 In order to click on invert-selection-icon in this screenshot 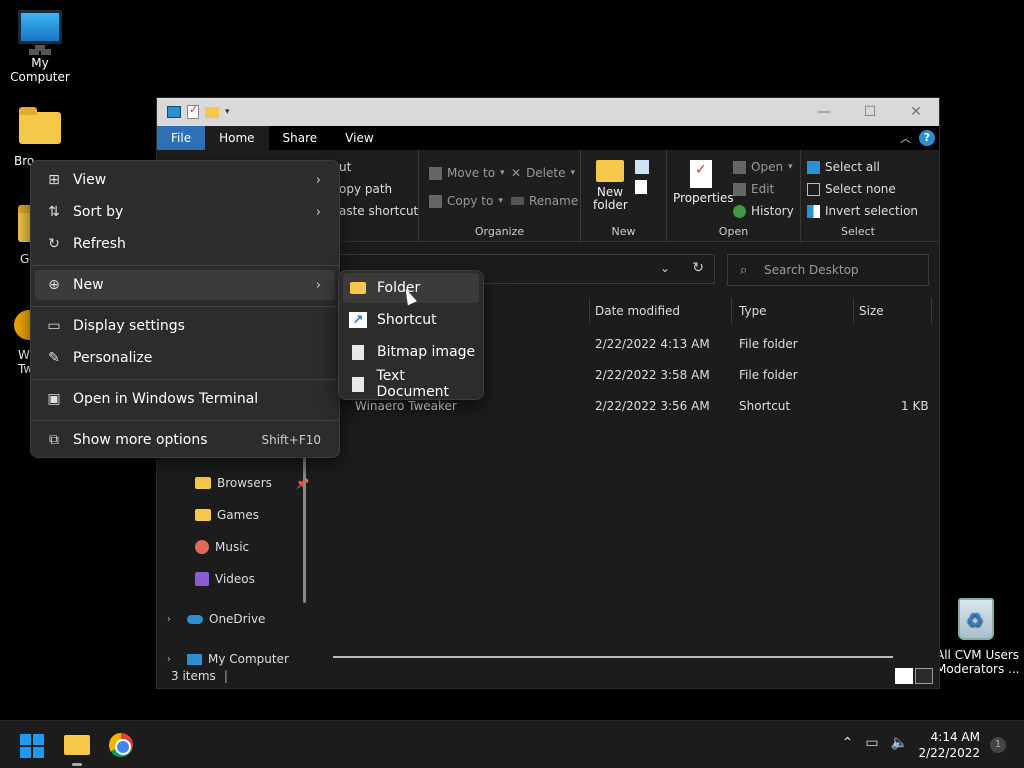, I will do `click(813, 211)`.